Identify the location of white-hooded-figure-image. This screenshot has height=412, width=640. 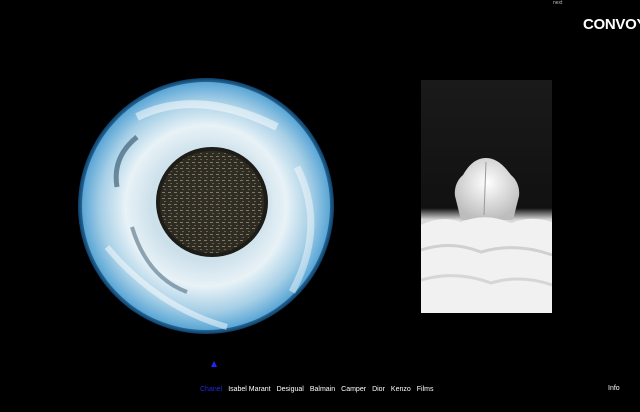
(486, 196).